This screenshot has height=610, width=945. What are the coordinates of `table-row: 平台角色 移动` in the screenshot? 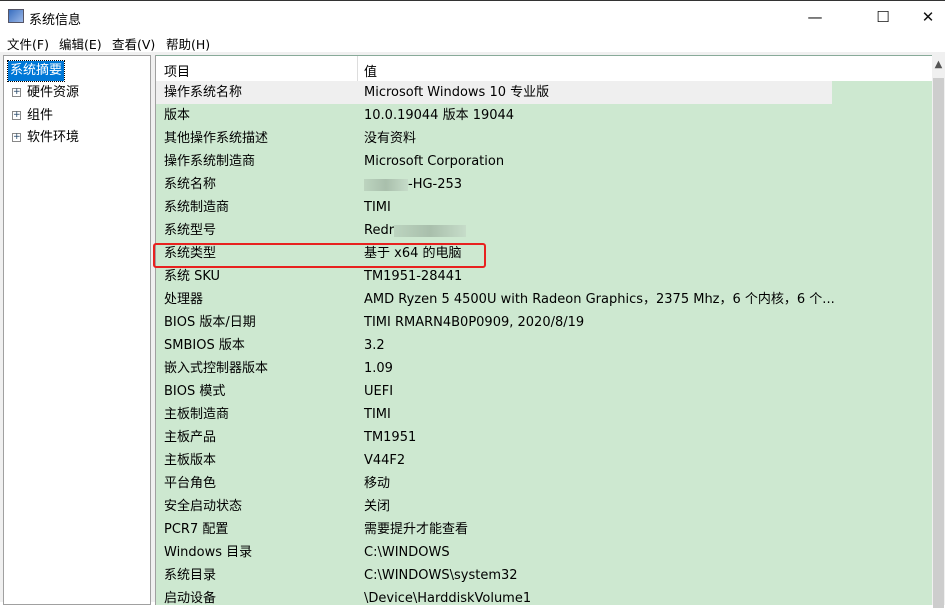 It's located at (544, 483).